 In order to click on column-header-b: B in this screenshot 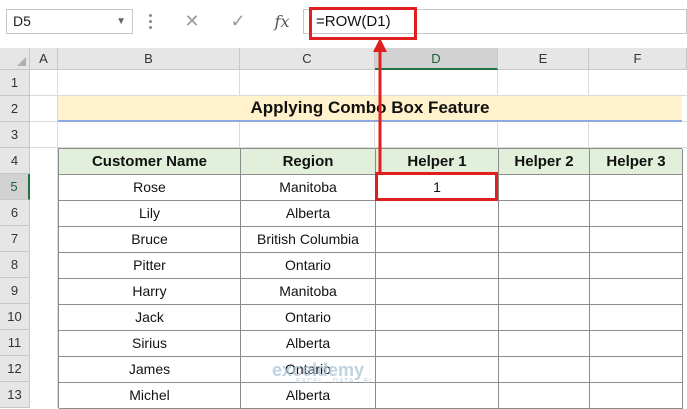, I will do `click(149, 59)`.